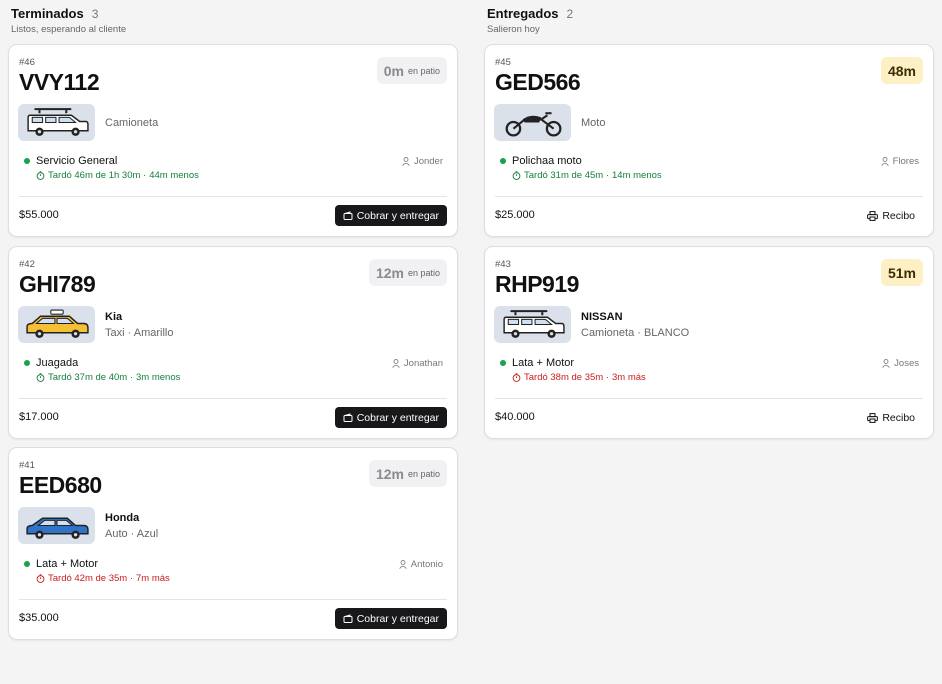  I want to click on assigned-worker: Joses, so click(900, 363).